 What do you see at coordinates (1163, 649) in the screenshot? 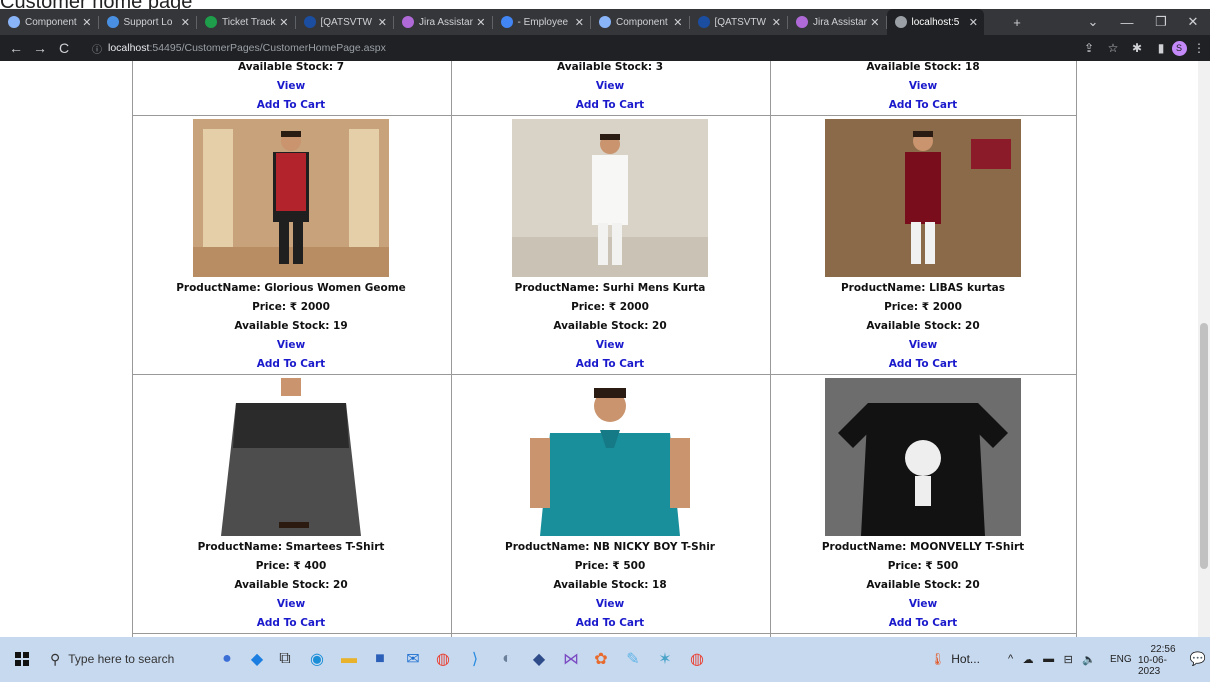
I see `clock-time: 22:56` at bounding box center [1163, 649].